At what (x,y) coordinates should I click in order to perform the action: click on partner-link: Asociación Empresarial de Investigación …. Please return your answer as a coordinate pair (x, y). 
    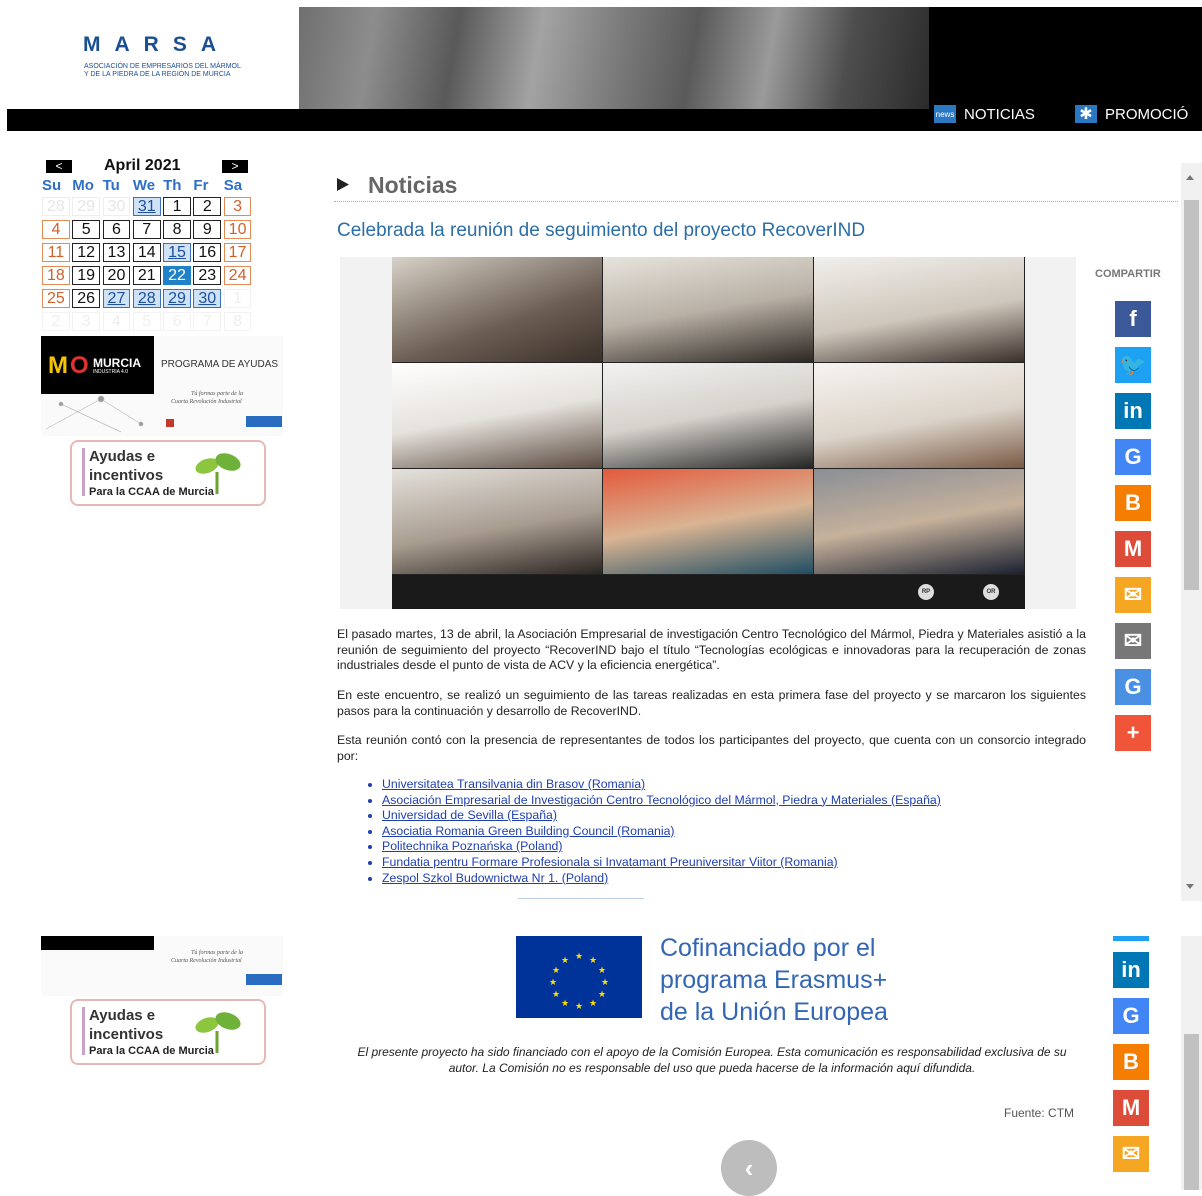
    Looking at the image, I should click on (661, 800).